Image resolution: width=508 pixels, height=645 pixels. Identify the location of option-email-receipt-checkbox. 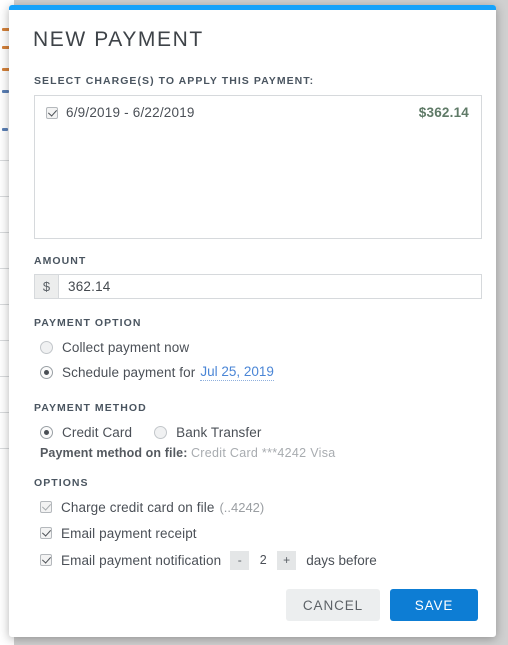
(46, 533).